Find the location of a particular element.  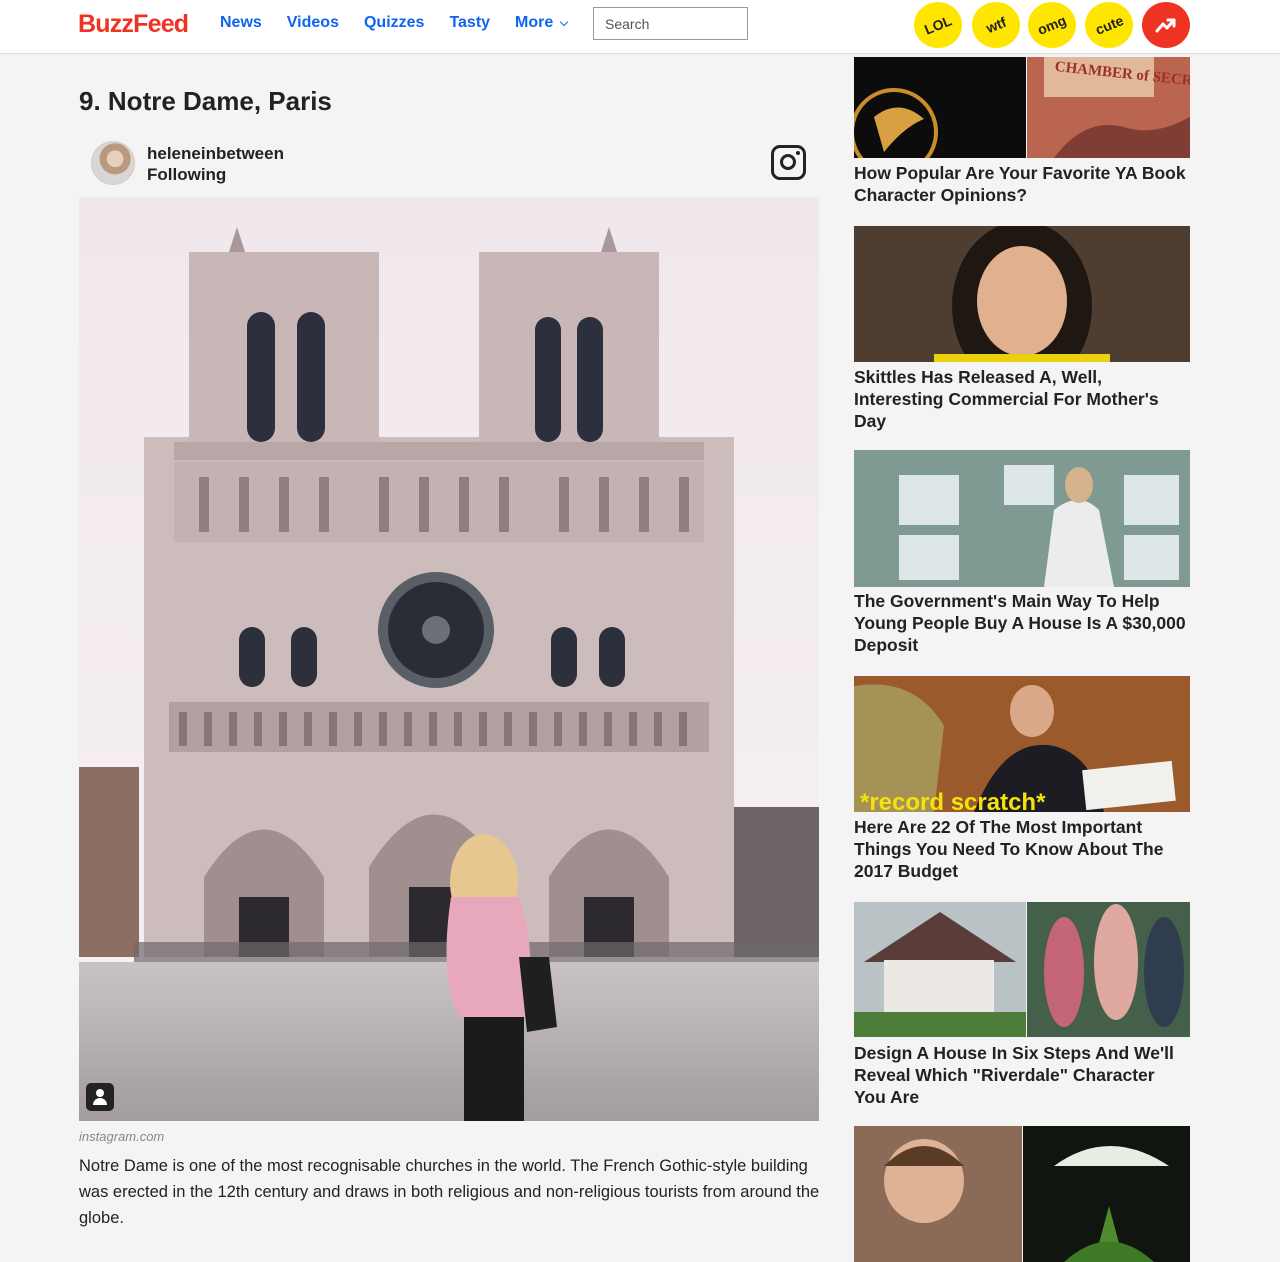

nav-tasty: Tasty is located at coordinates (469, 23).